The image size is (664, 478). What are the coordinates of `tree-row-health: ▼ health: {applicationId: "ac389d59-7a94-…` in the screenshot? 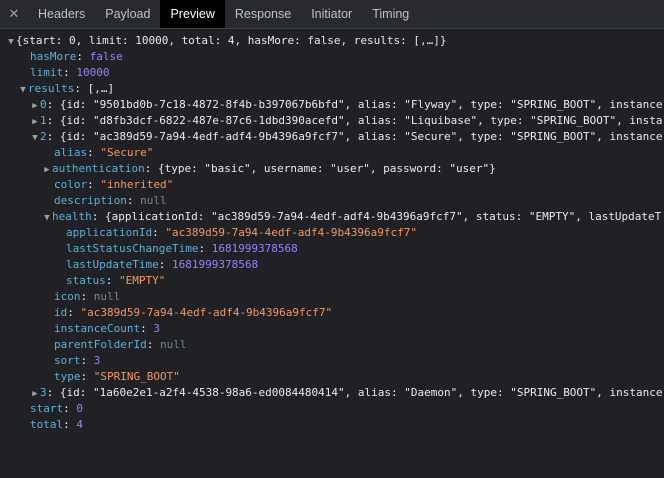 It's located at (332, 217).